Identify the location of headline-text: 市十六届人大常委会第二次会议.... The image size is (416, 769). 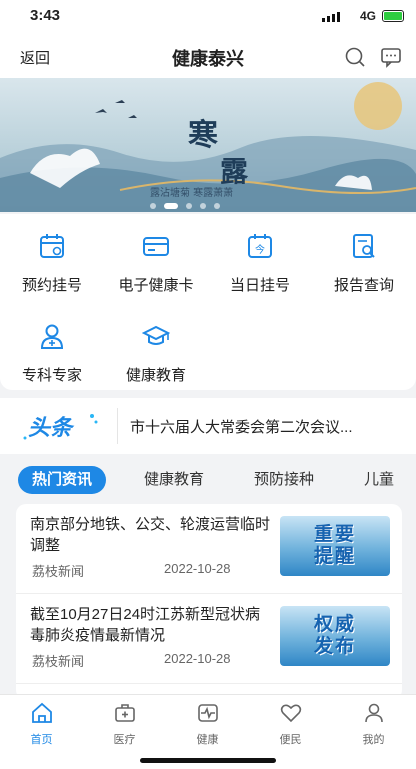
(270, 426).